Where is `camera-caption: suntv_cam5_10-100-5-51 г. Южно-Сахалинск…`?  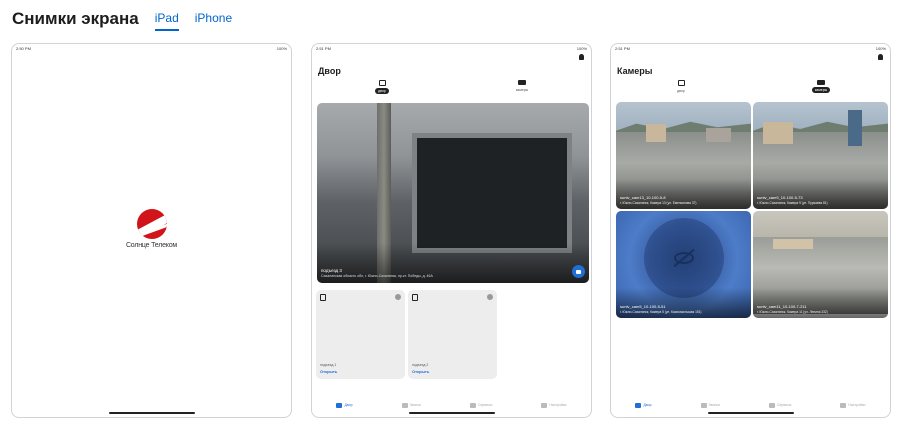
camera-caption: suntv_cam5_10-100-5-51 г. Южно-Сахалинск… is located at coordinates (661, 309).